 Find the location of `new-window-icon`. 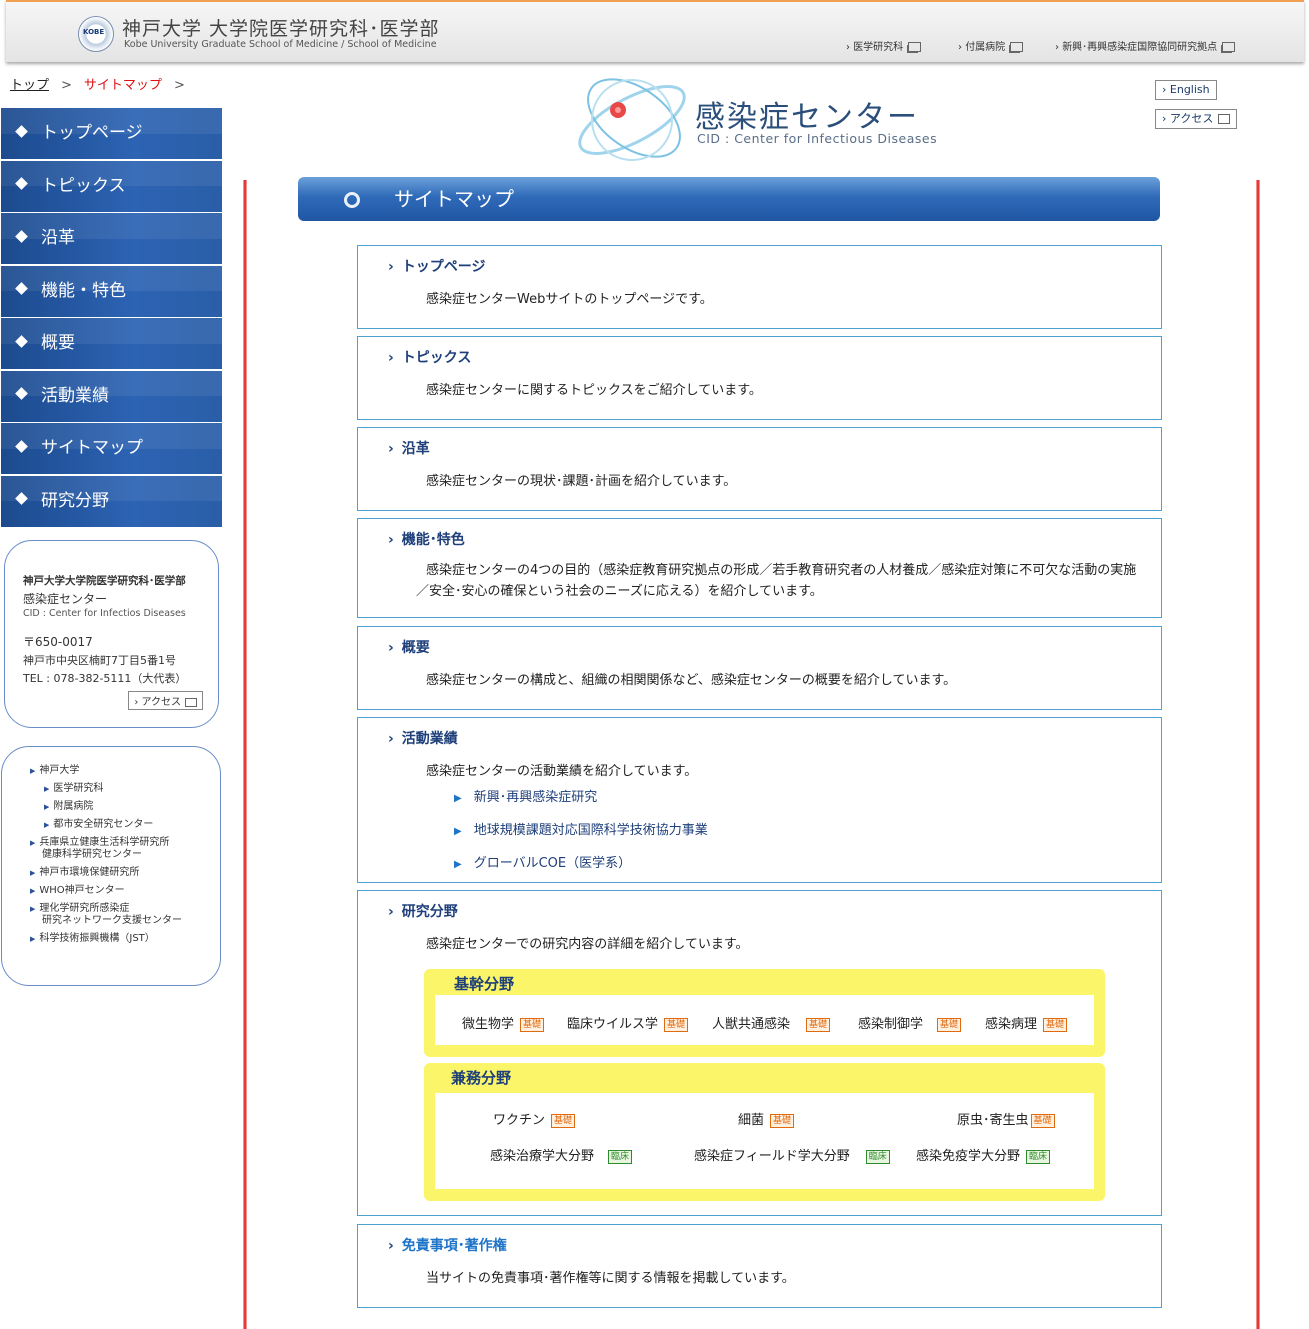

new-window-icon is located at coordinates (191, 702).